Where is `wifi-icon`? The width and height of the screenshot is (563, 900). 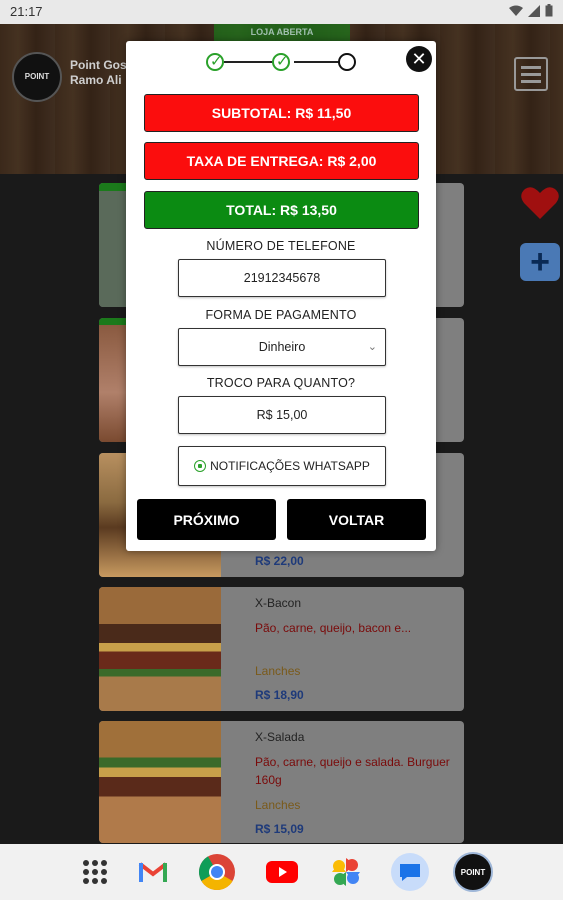 wifi-icon is located at coordinates (516, 10).